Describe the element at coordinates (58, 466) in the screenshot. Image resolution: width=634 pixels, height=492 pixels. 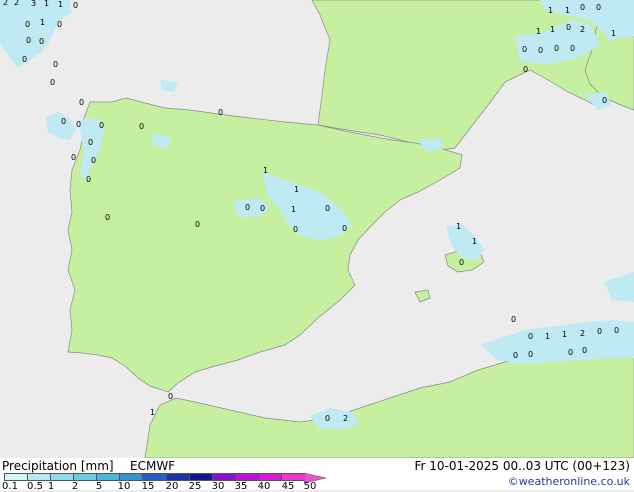
I see `legend-title: Precipitation [mm]` at that location.